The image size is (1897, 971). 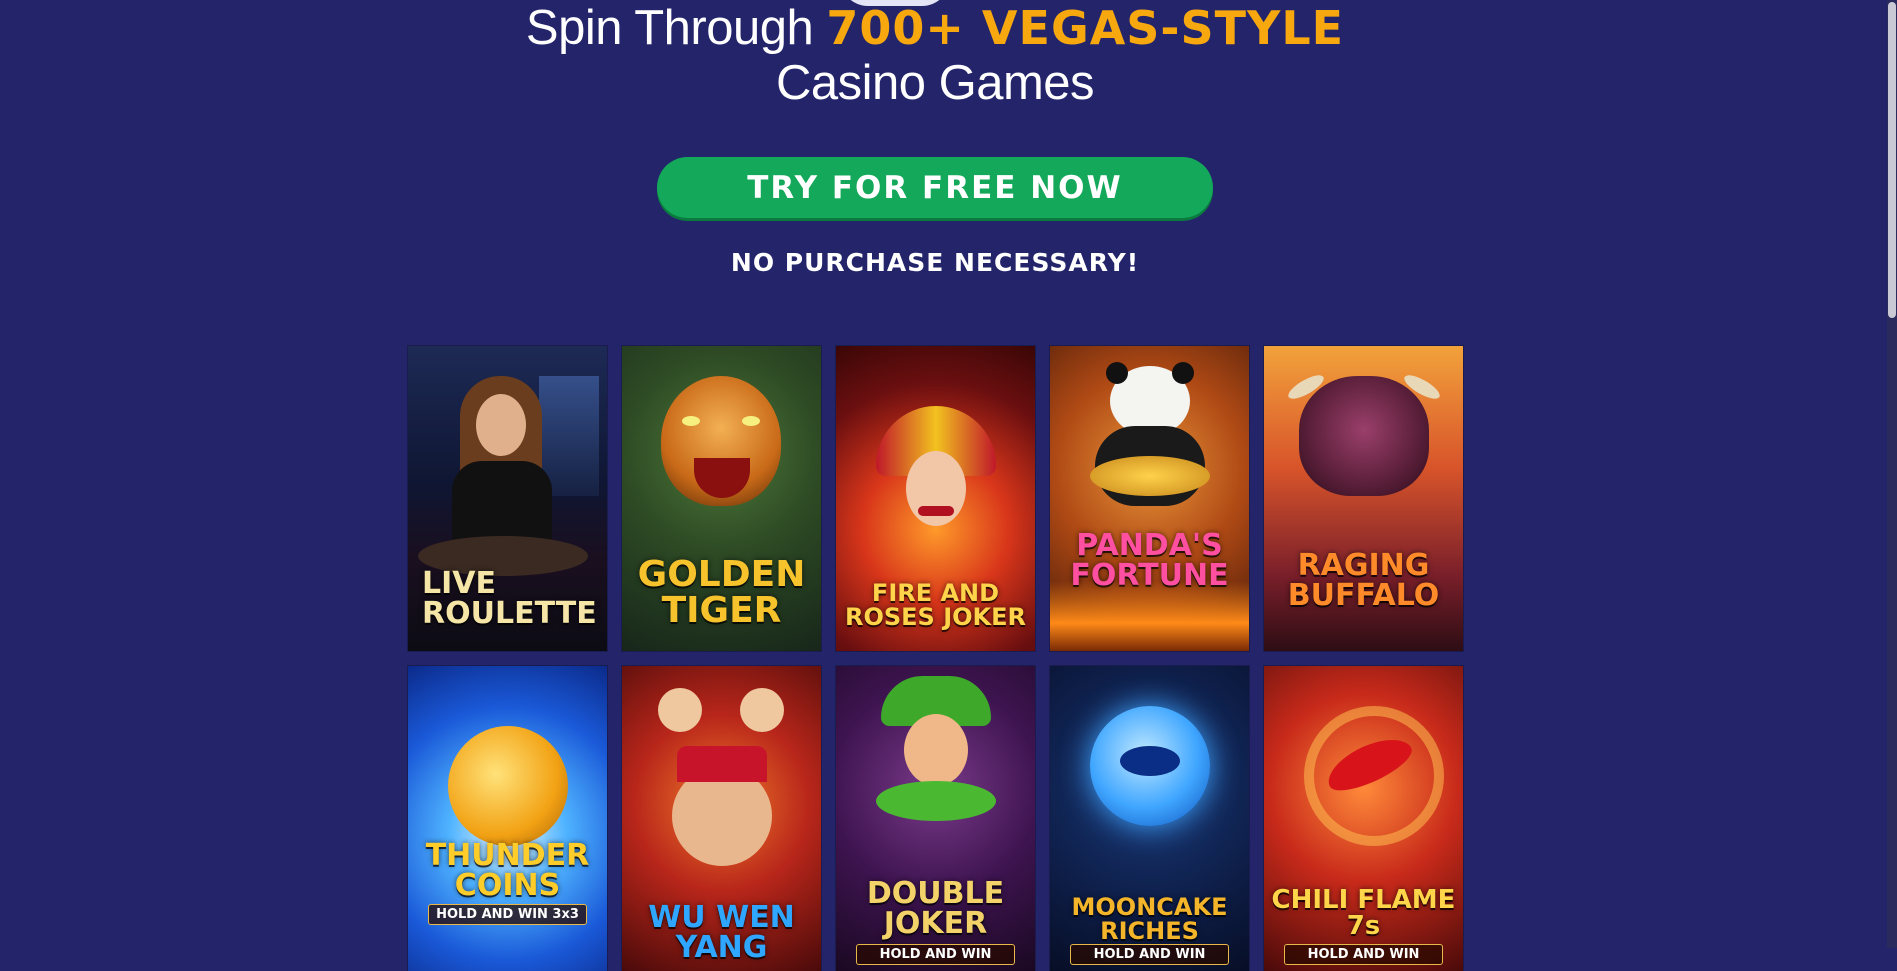 I want to click on game-title: GOLDEN TIGER, so click(x=721, y=592).